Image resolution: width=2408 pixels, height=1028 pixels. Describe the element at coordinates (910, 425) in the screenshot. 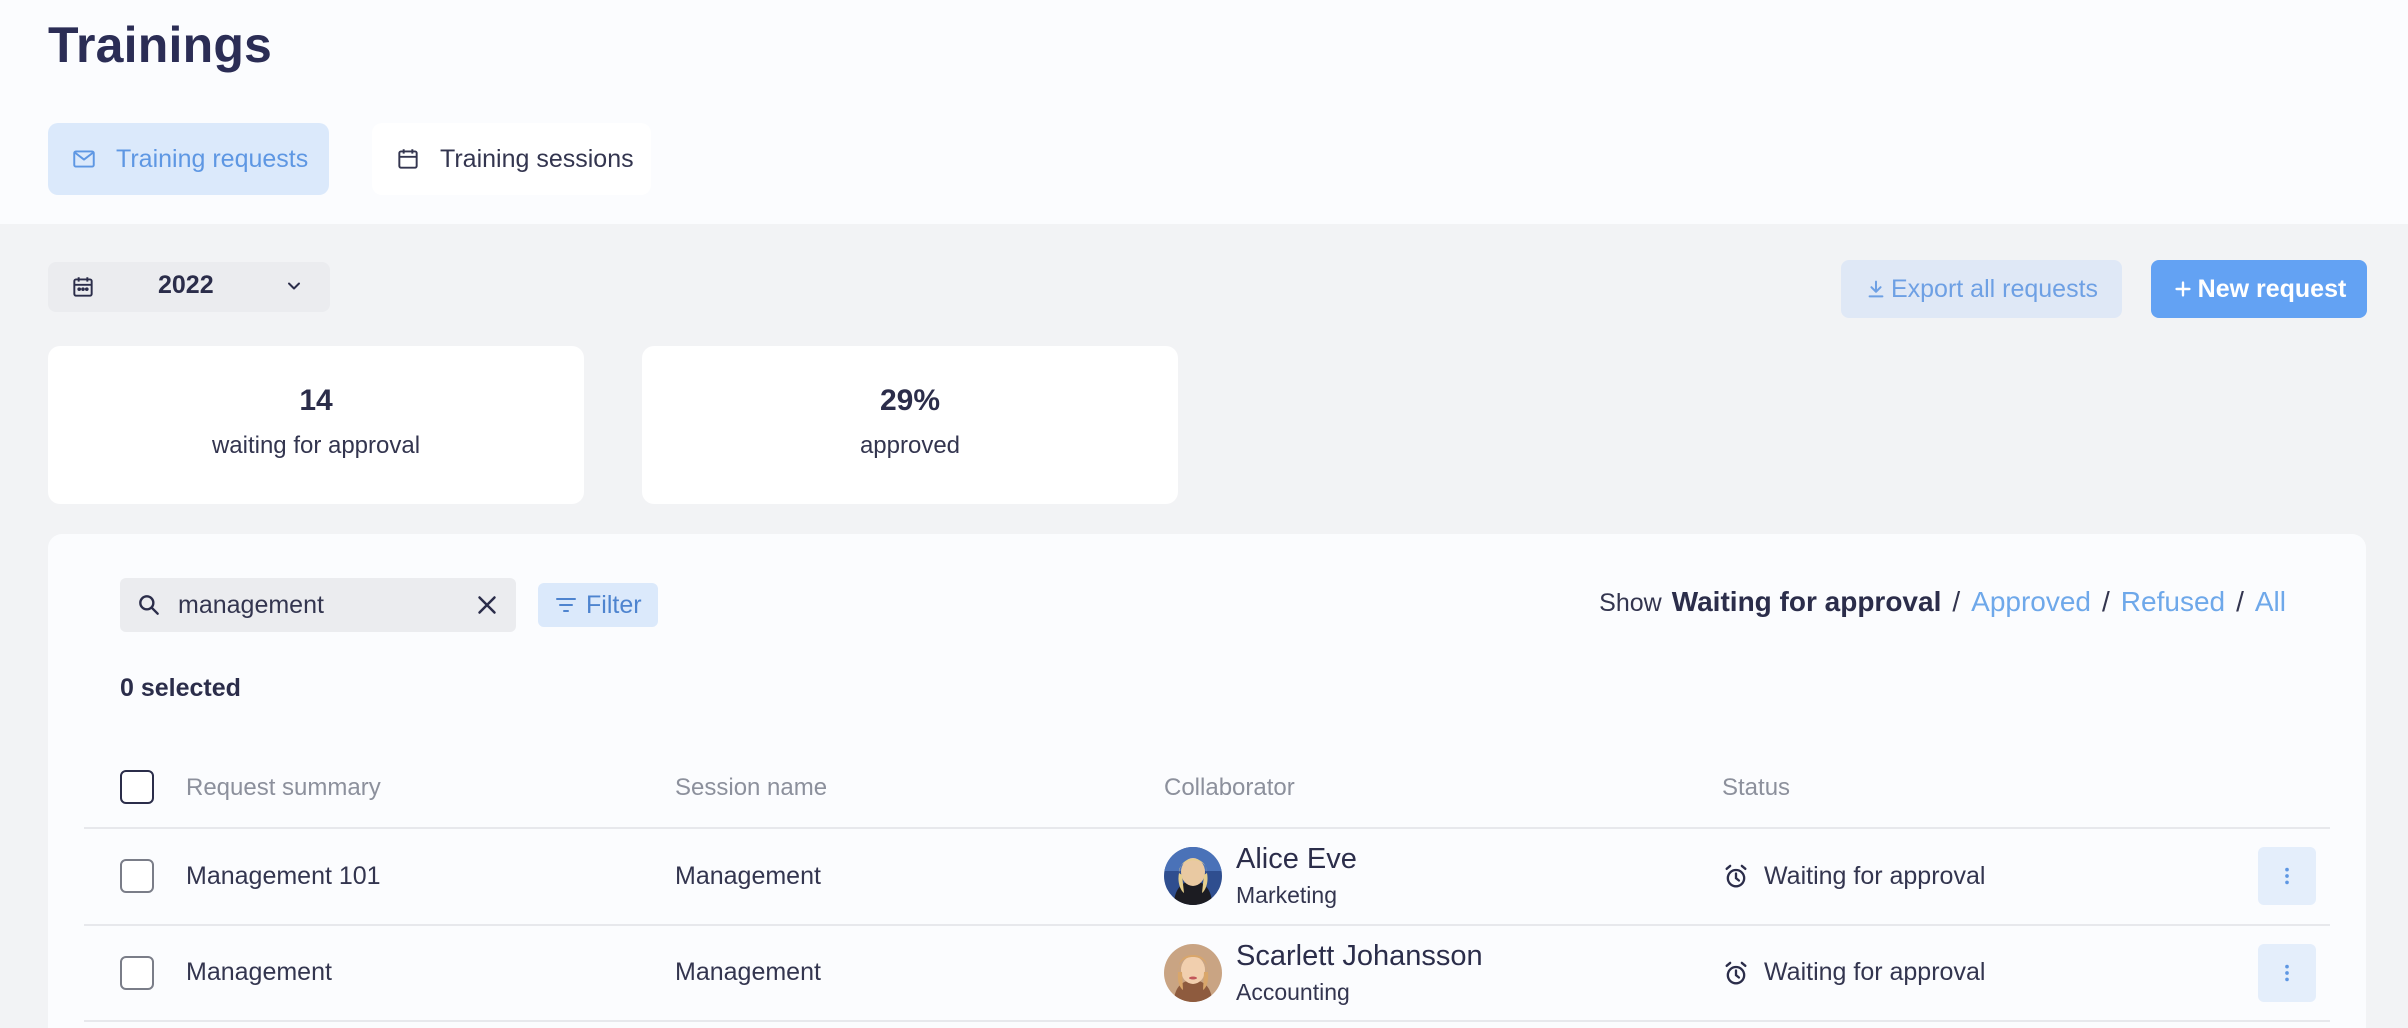

I see `stat-card-approved: 29% approved` at that location.